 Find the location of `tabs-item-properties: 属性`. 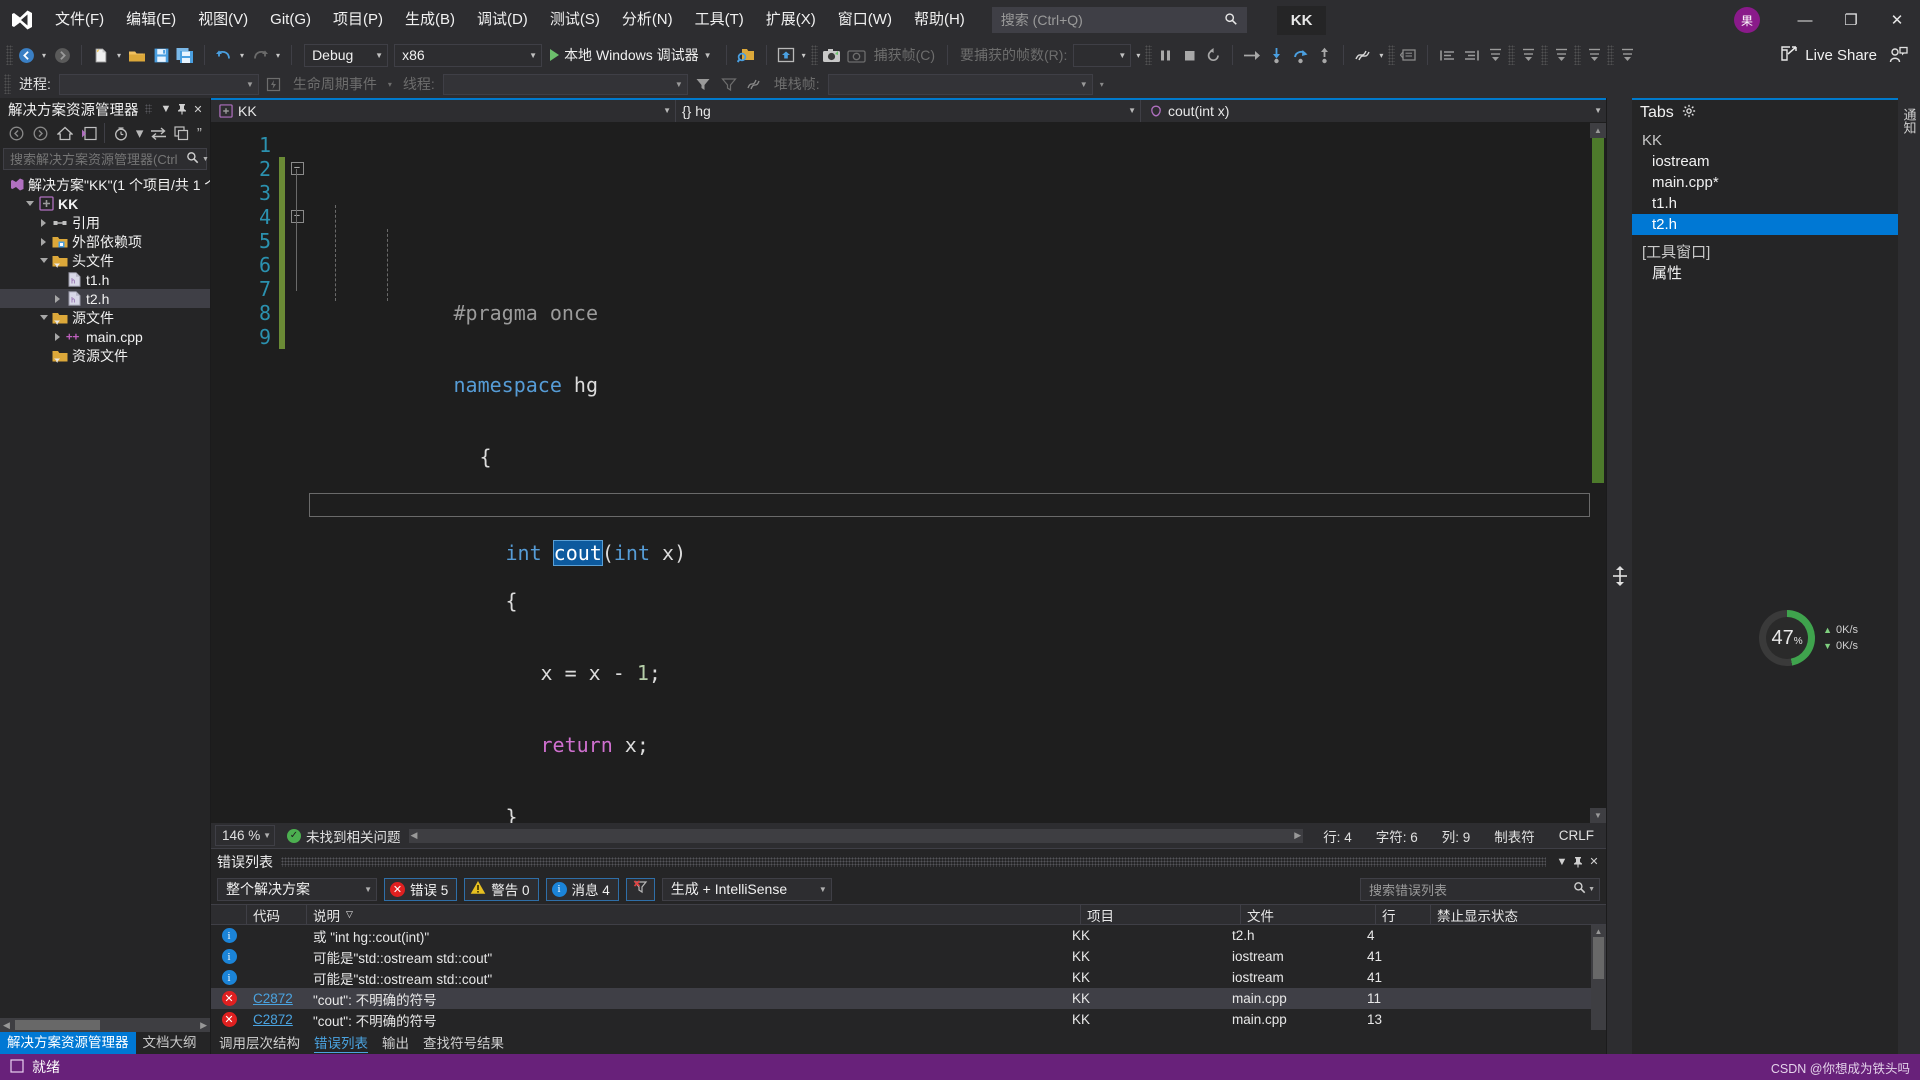

tabs-item-properties: 属性 is located at coordinates (1765, 272).